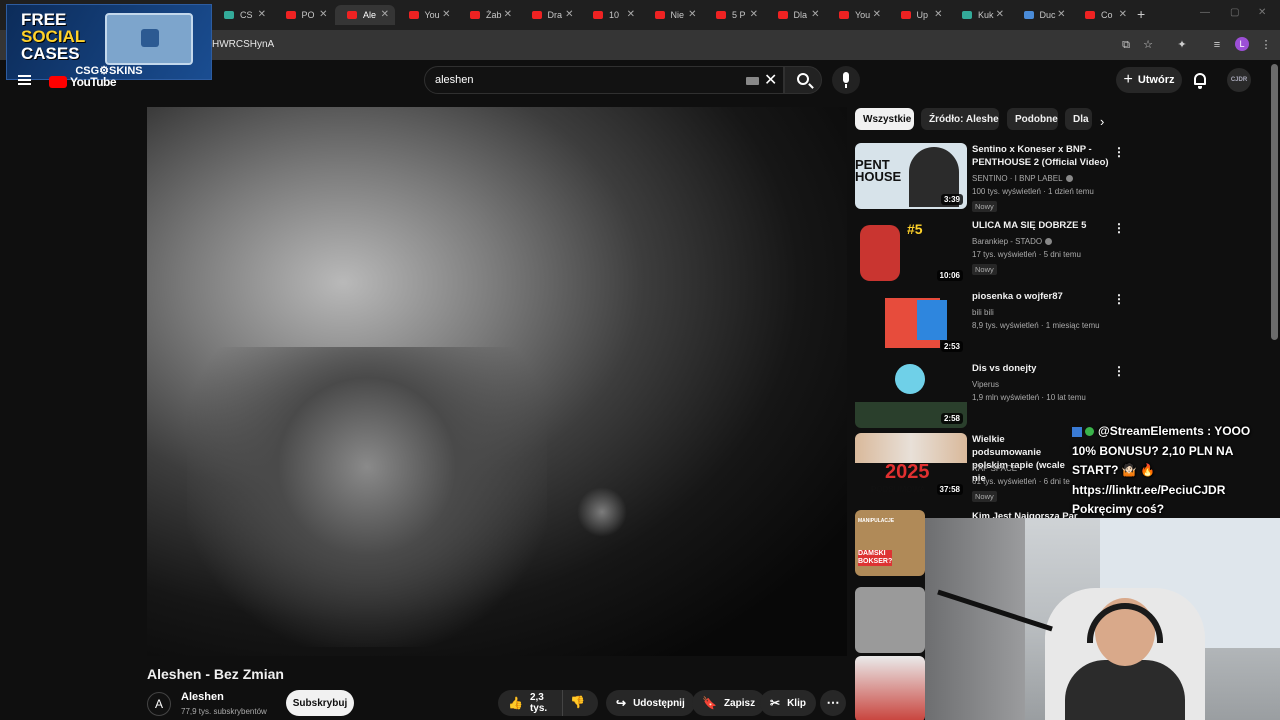 This screenshot has height=720, width=1280. What do you see at coordinates (960, 119) in the screenshot?
I see `chip-source: Źródło: Aleshen` at bounding box center [960, 119].